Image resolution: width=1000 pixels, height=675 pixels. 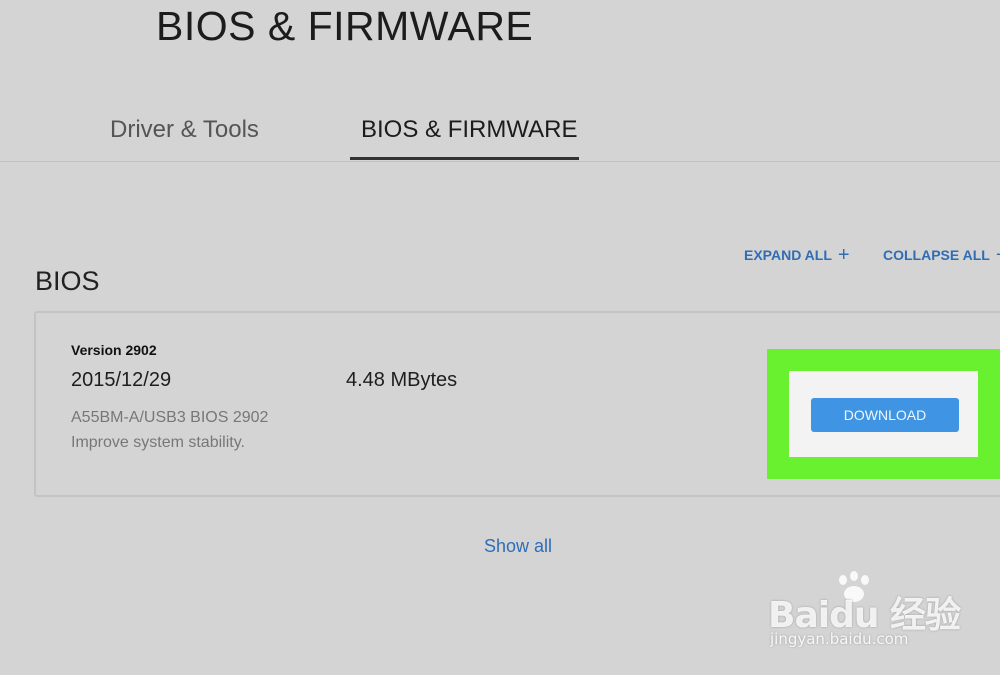 I want to click on show-all-link: Show all, so click(x=518, y=546).